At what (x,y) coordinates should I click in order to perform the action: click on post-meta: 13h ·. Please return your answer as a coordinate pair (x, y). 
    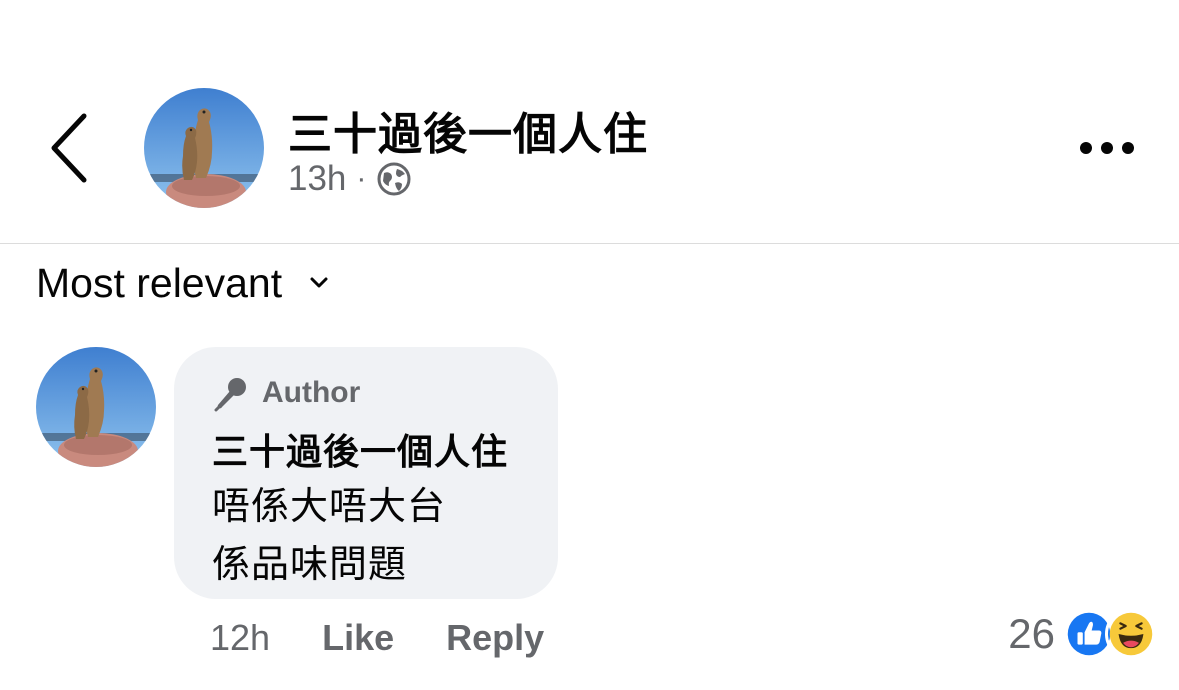
    Looking at the image, I should click on (350, 179).